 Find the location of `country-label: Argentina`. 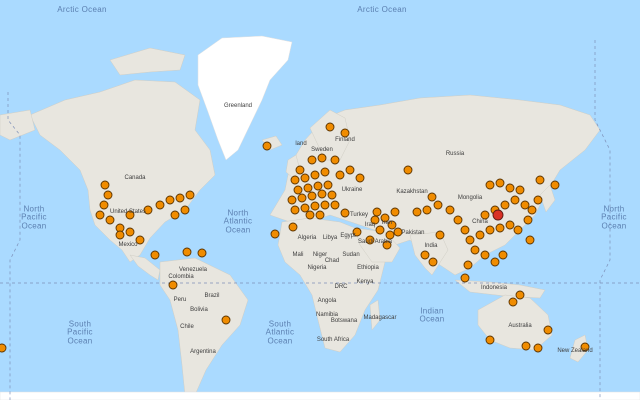

country-label: Argentina is located at coordinates (203, 351).